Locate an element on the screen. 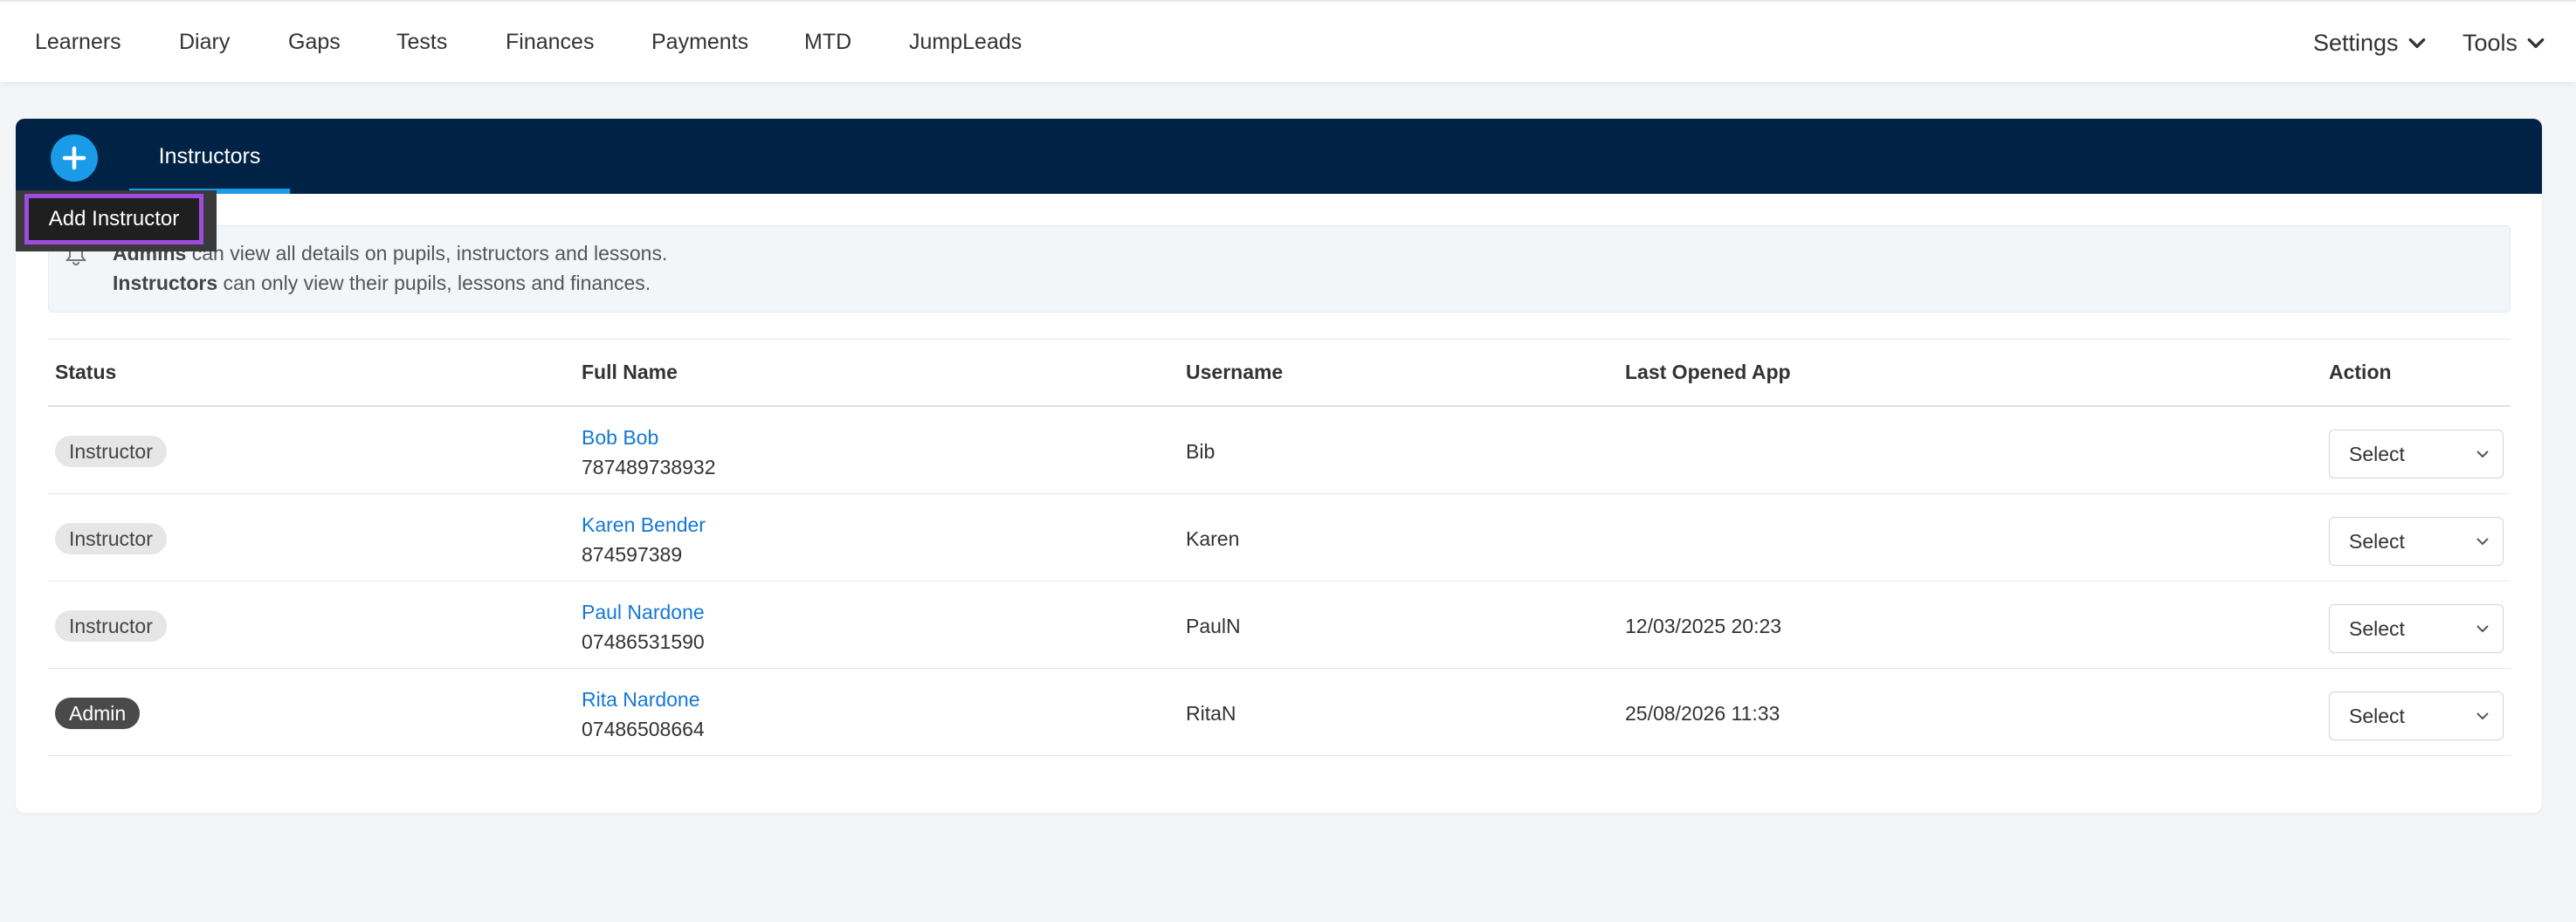 The height and width of the screenshot is (922, 2576). add-instructor-tooltip-wrap: Add Instructor is located at coordinates (116, 220).